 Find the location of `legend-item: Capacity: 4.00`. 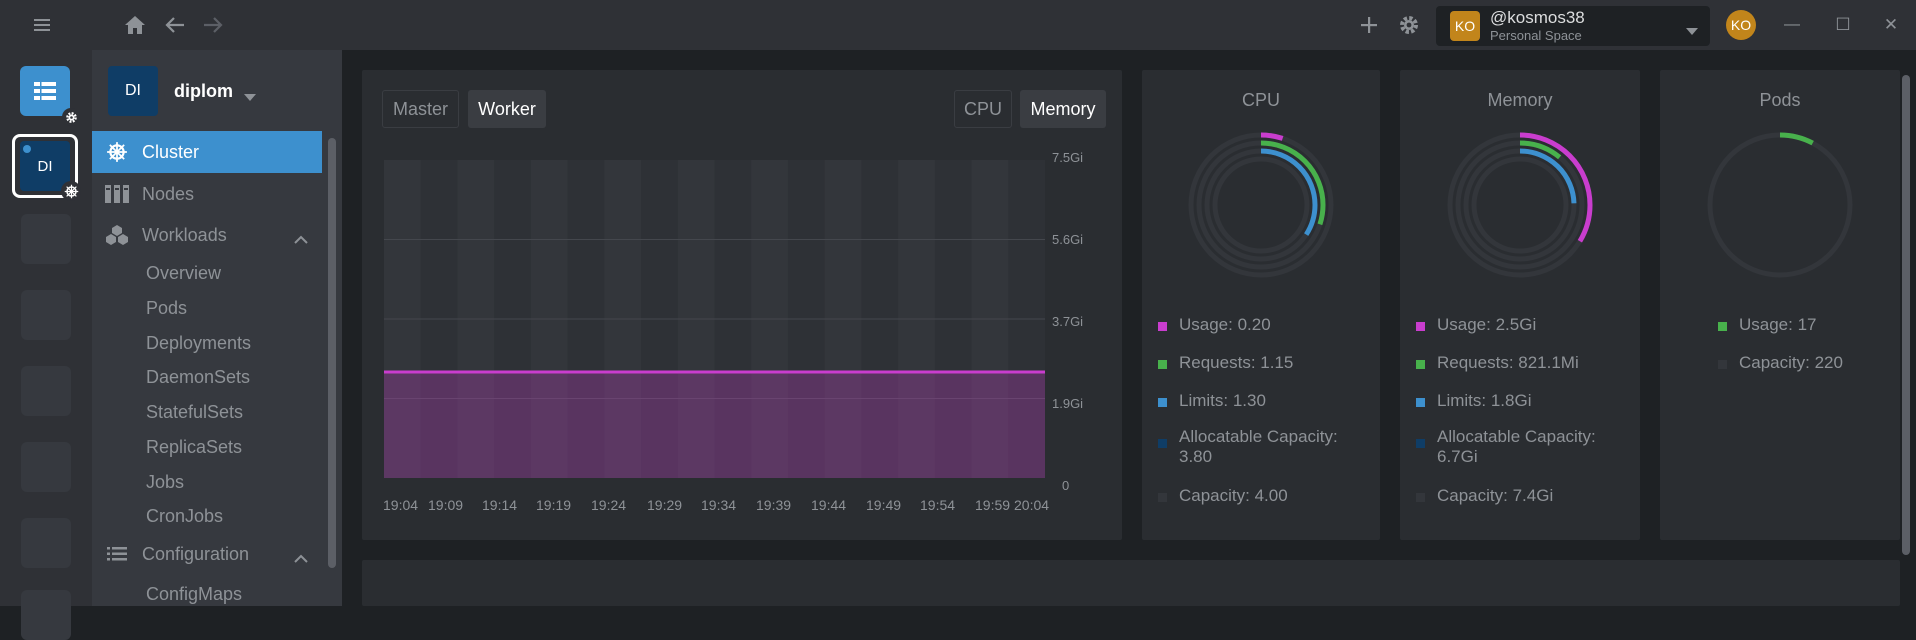

legend-item: Capacity: 4.00 is located at coordinates (1223, 496).